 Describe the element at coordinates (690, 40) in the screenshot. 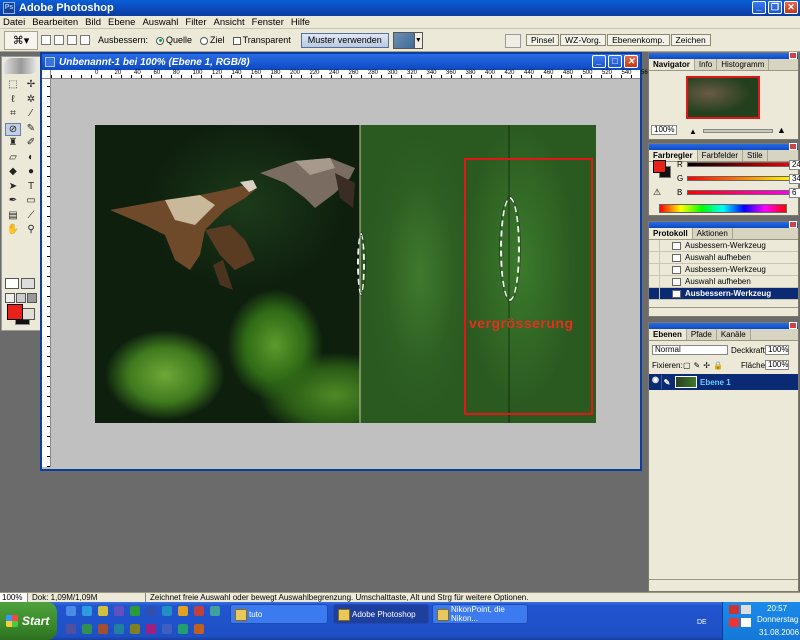

I see `well-tab-zeichen: Zeichen` at that location.